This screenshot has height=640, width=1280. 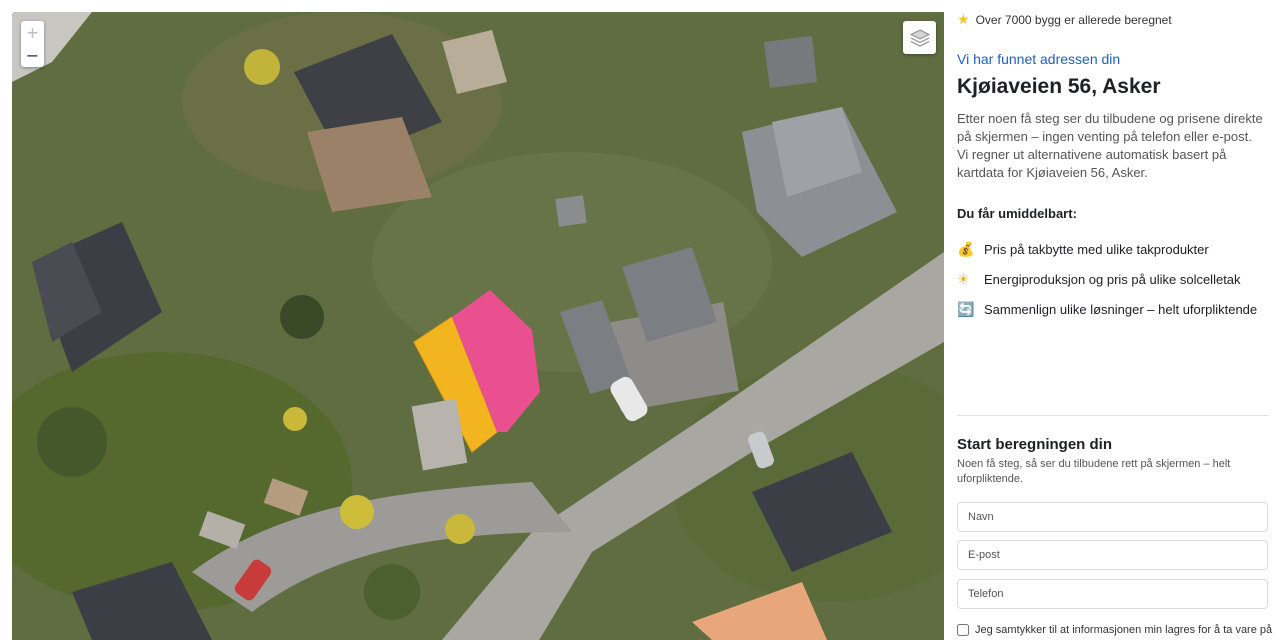 What do you see at coordinates (1017, 213) in the screenshot?
I see `benefits-title: Du får umiddelbart:` at bounding box center [1017, 213].